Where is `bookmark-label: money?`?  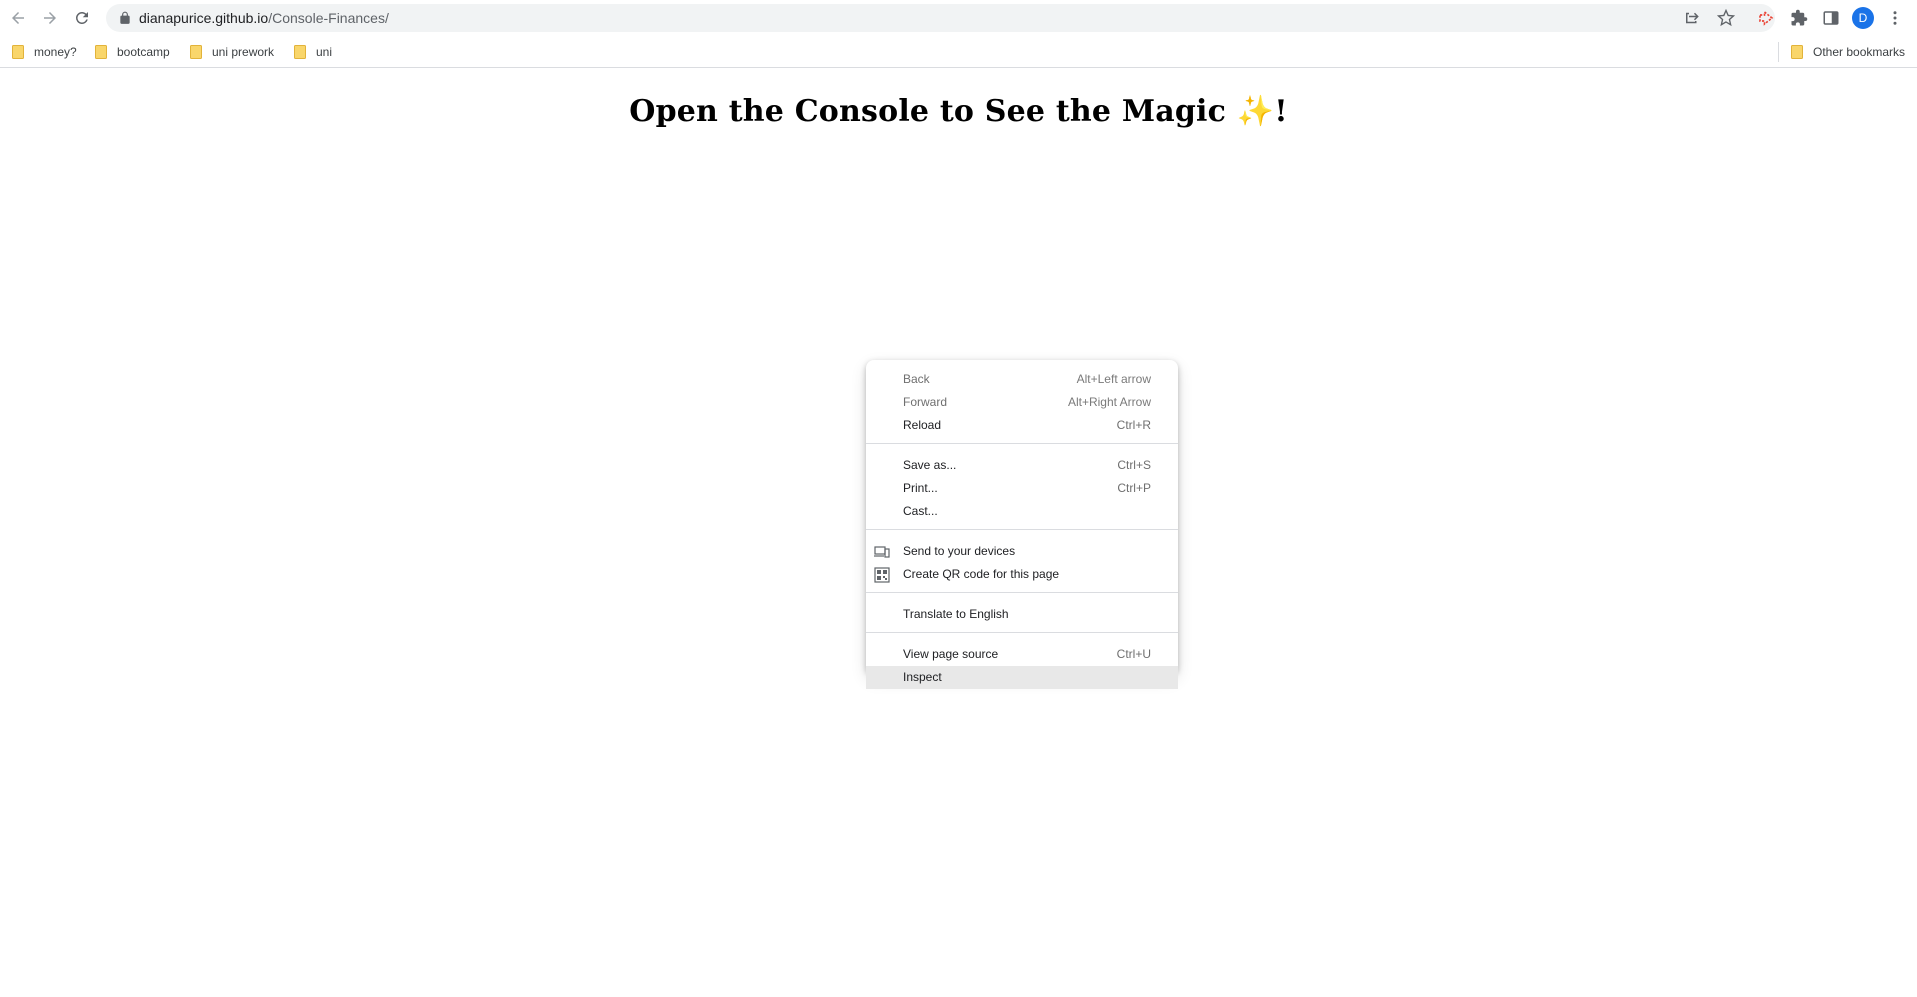 bookmark-label: money? is located at coordinates (55, 52).